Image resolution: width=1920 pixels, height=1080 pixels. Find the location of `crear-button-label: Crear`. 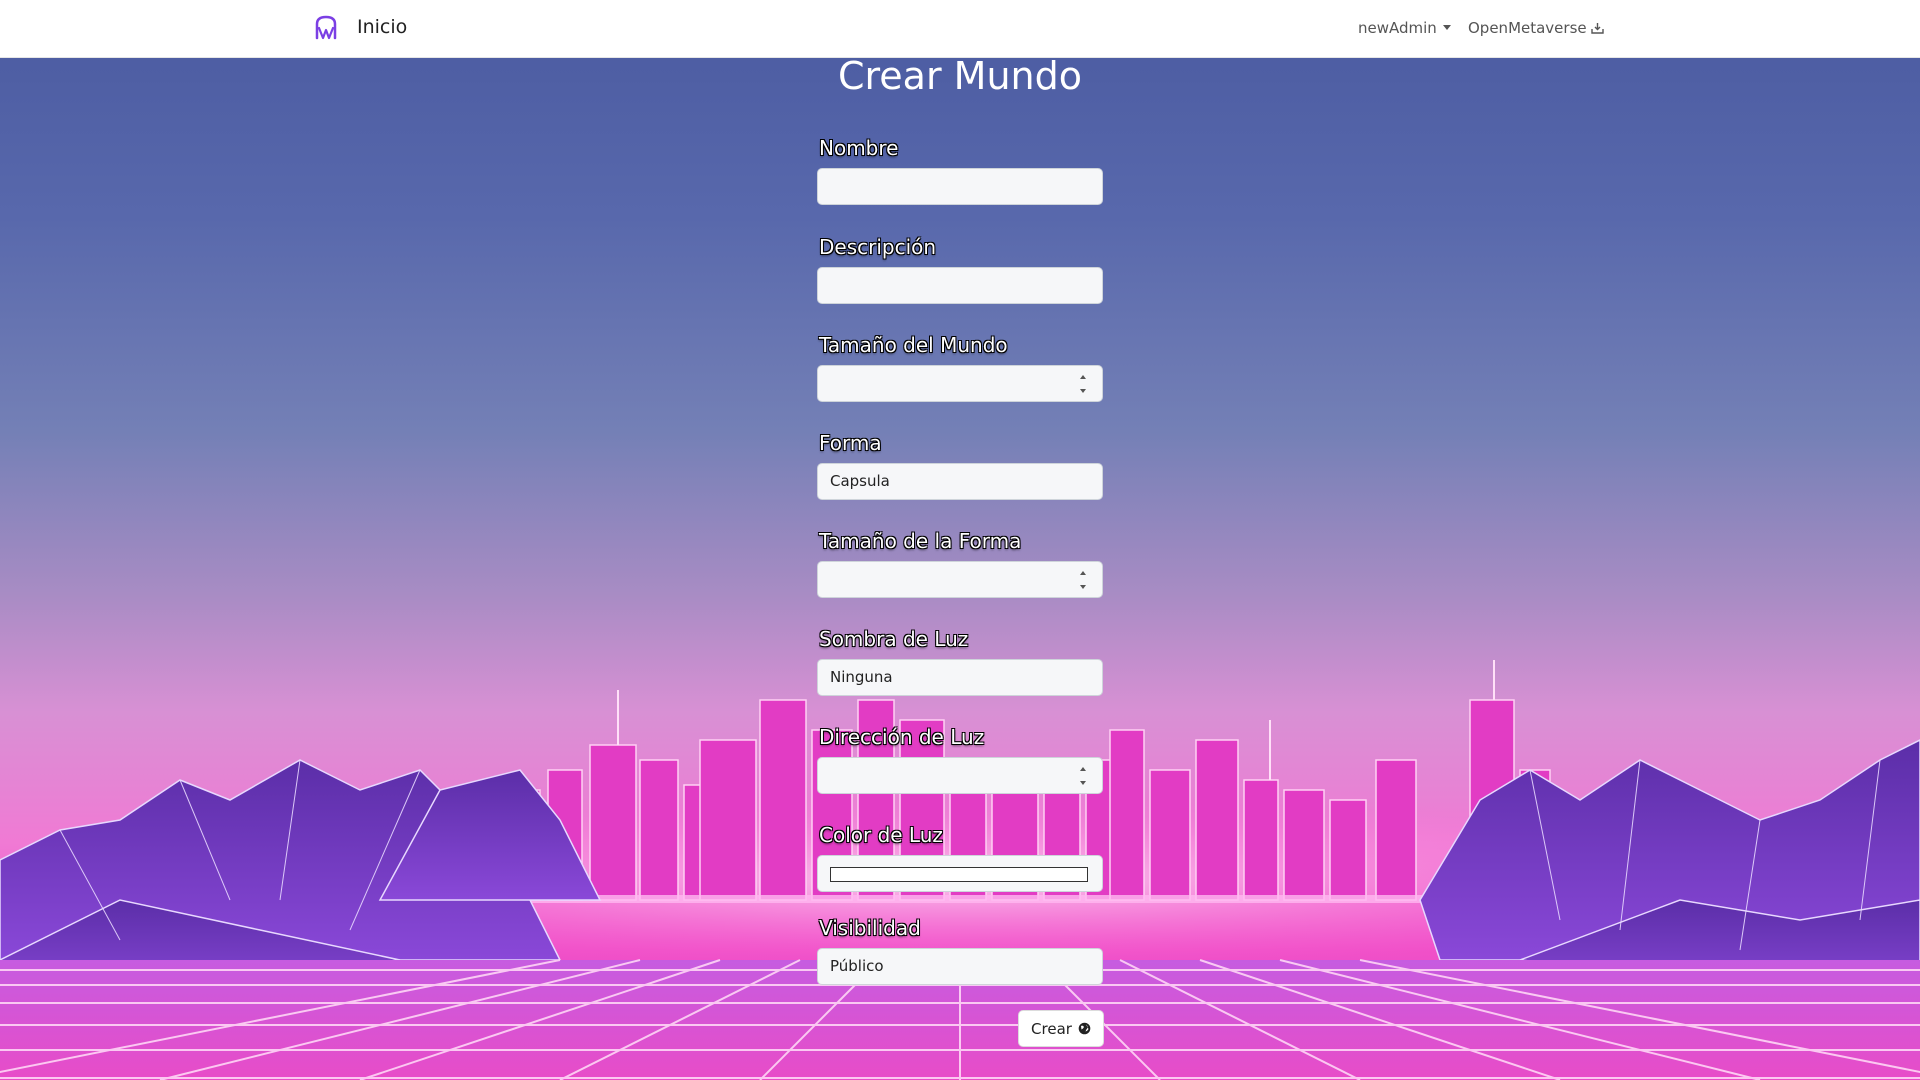

crear-button-label: Crear is located at coordinates (1051, 1028).